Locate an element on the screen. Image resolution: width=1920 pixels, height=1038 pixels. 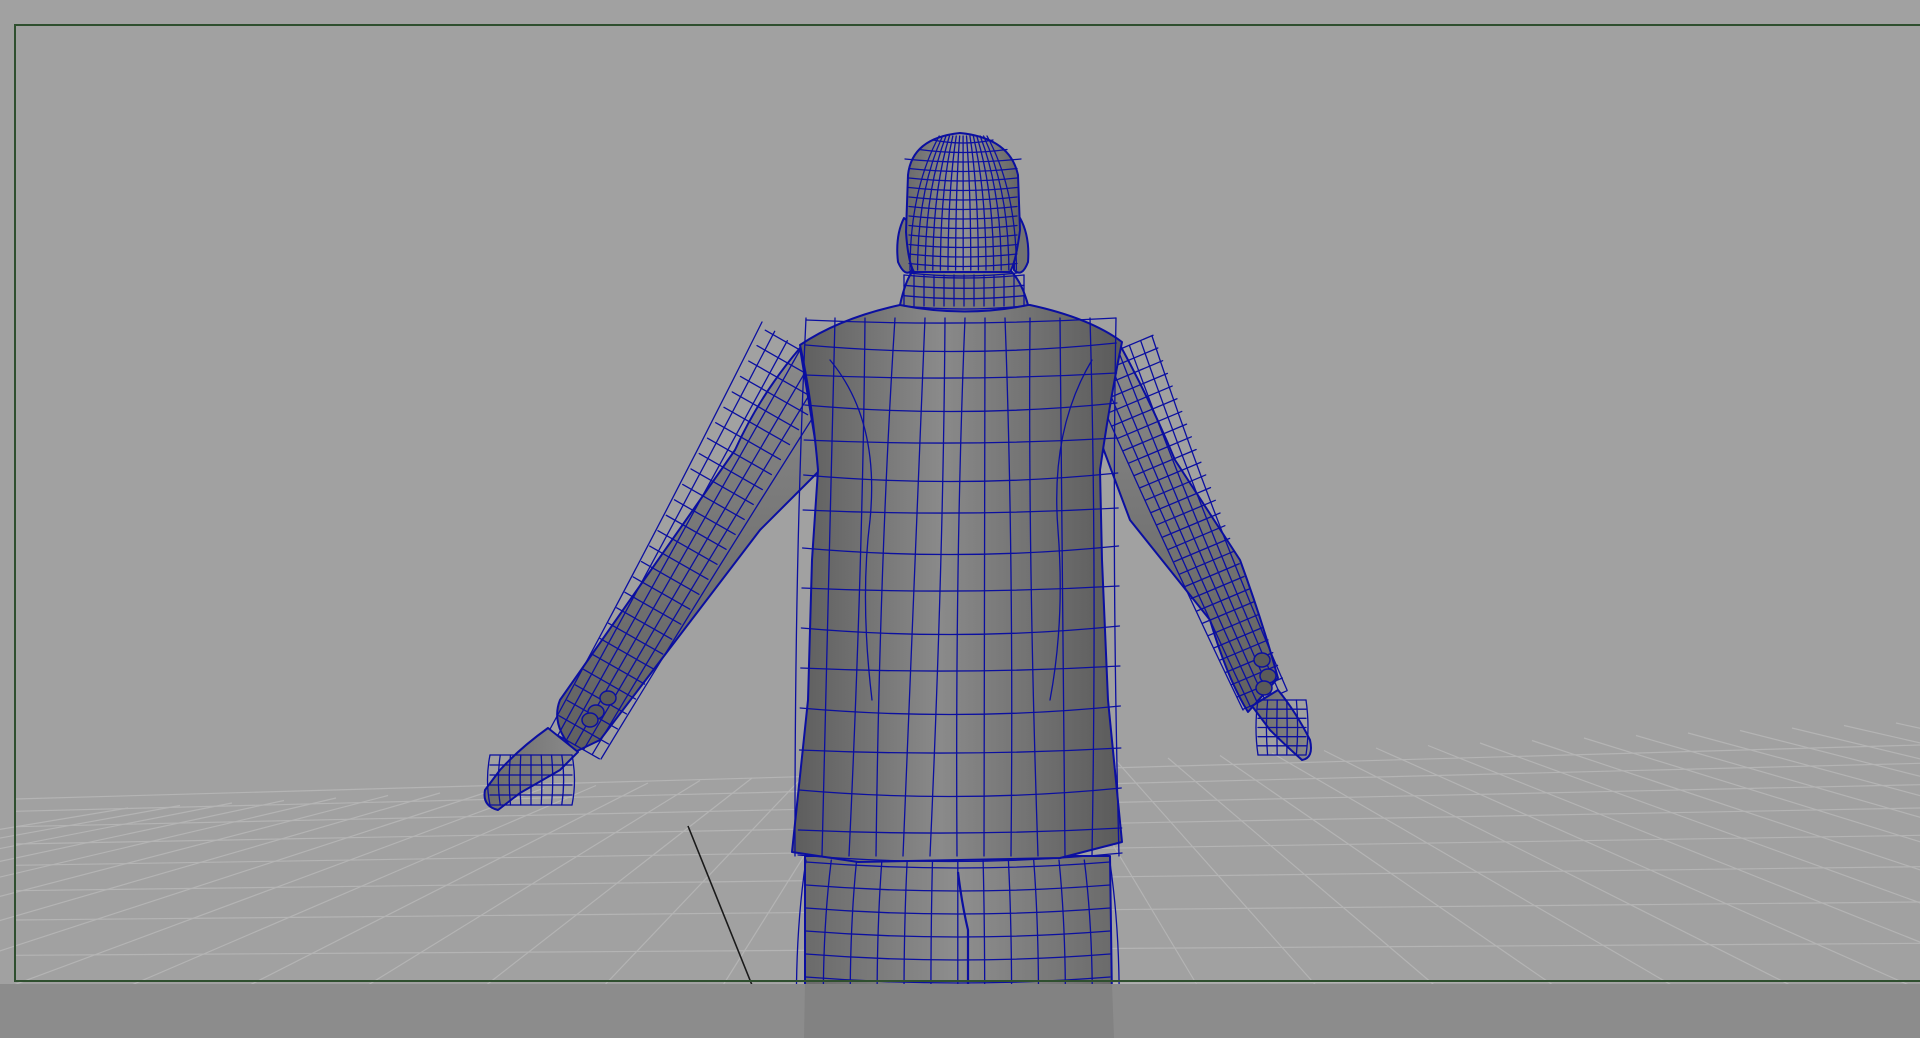
jacket-mesh is located at coordinates (957, 583).